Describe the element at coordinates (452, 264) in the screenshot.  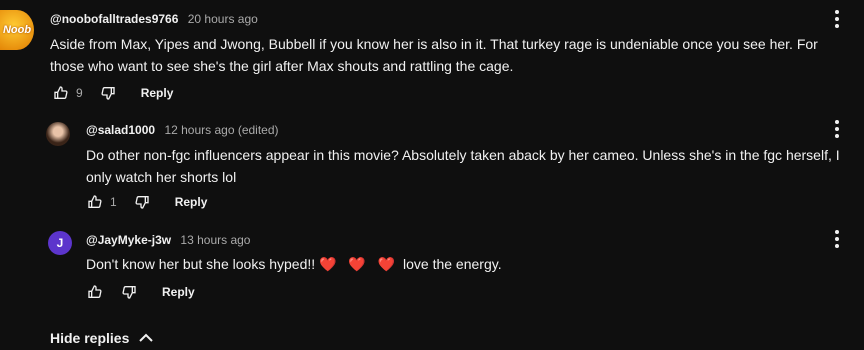
I see `comment-text-after: love the energy.` at that location.